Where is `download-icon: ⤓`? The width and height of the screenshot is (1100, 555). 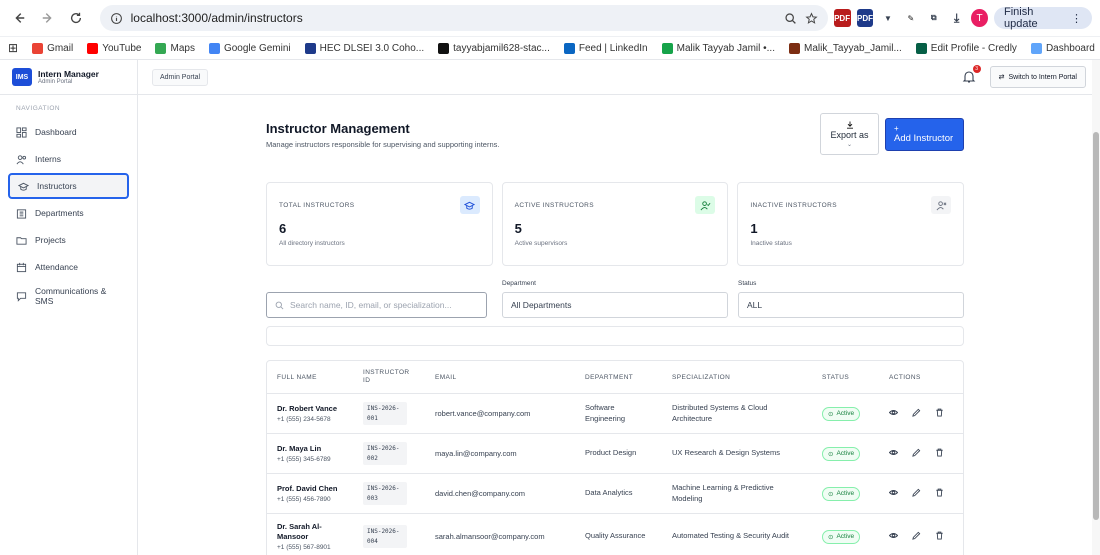
download-icon: ⤓ is located at coordinates (956, 18).